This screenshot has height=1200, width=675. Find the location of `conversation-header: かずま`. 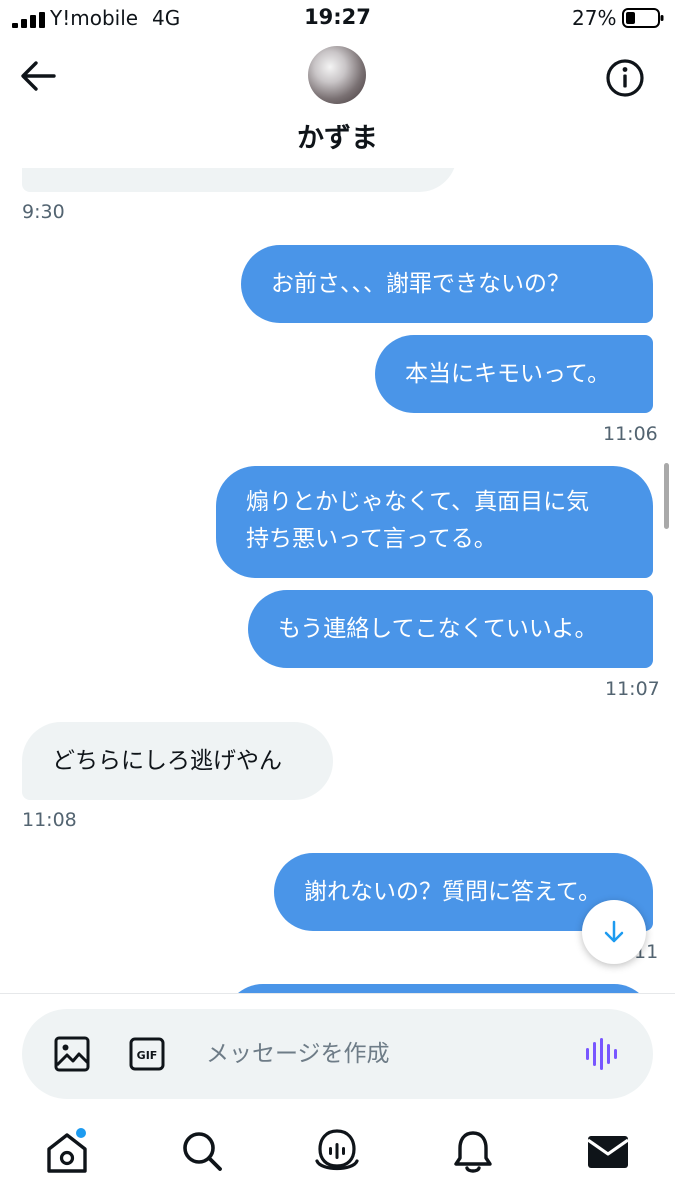

conversation-header: かずま is located at coordinates (337, 103).